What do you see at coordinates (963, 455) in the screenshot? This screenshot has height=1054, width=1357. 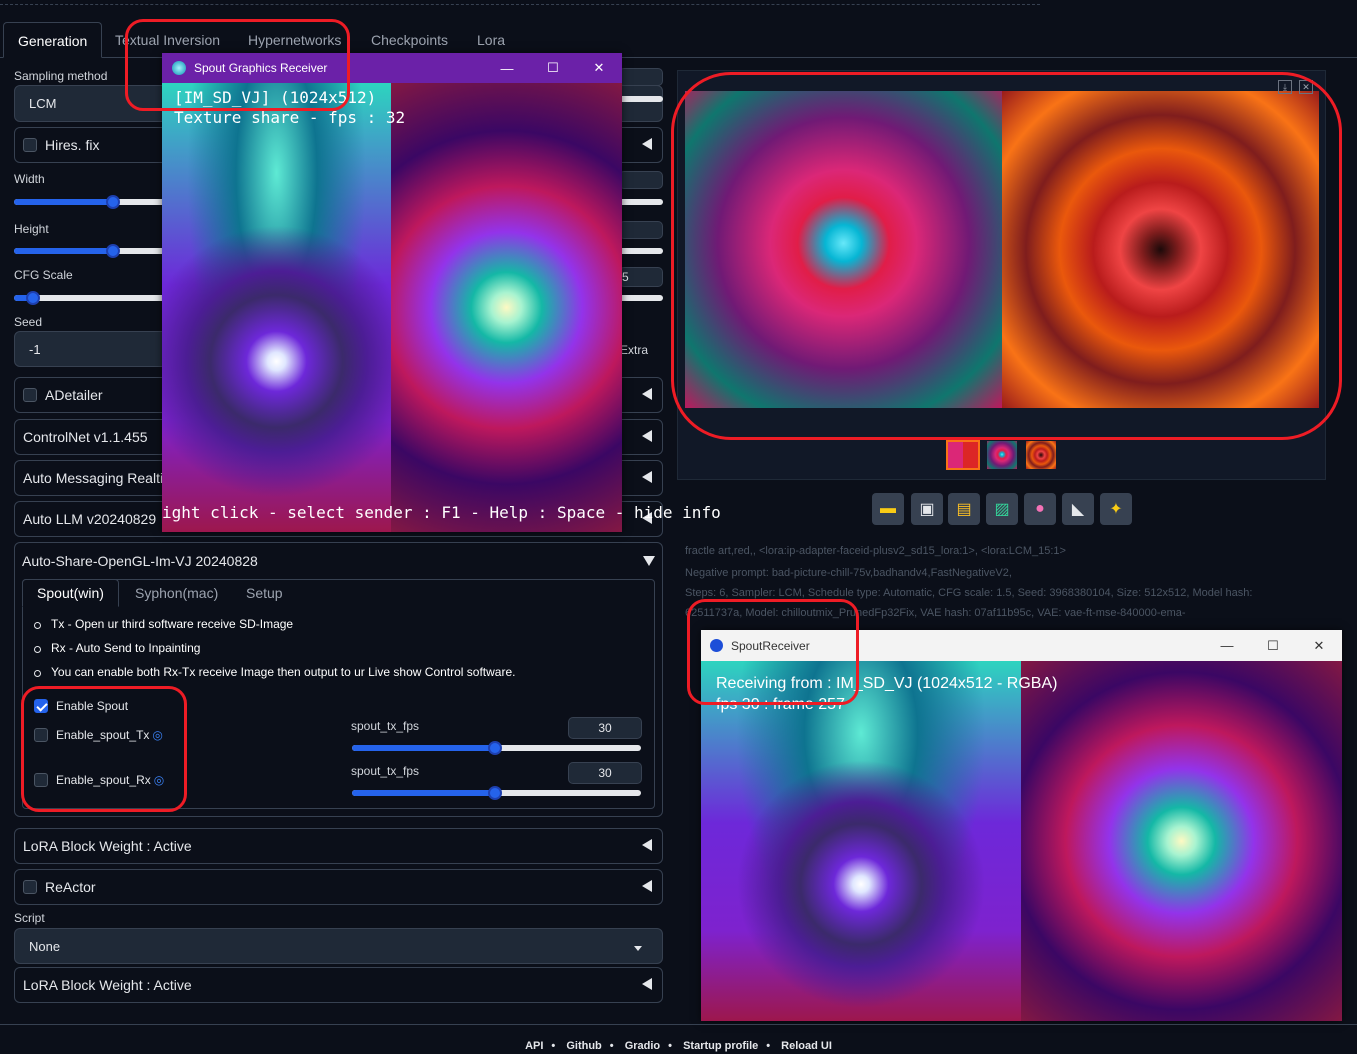 I see `thumbnail-grid` at bounding box center [963, 455].